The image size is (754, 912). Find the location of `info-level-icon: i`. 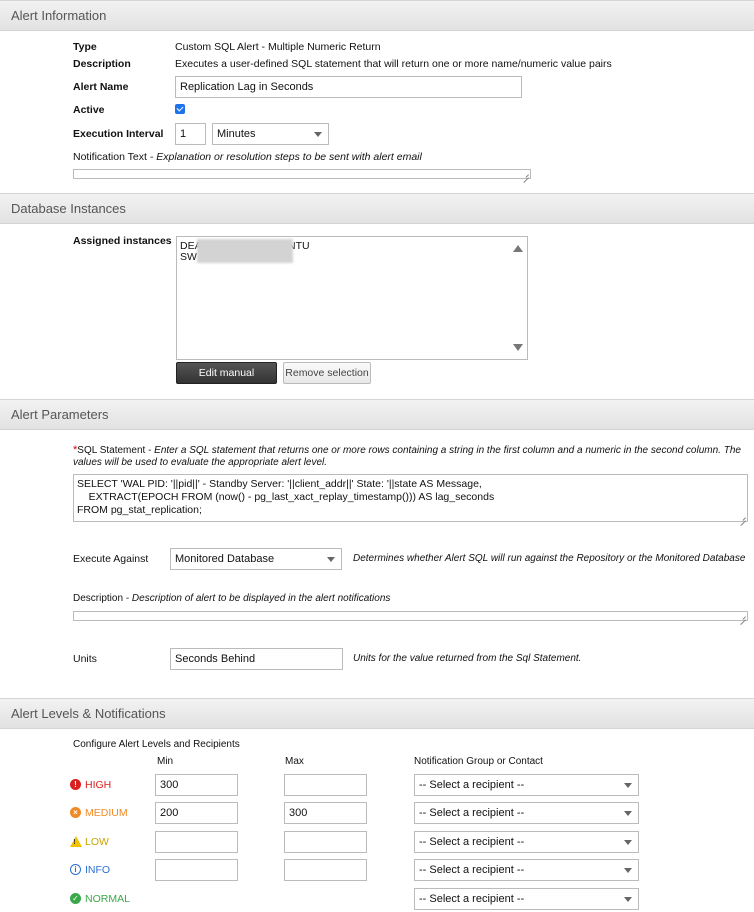

info-level-icon: i is located at coordinates (75, 869).